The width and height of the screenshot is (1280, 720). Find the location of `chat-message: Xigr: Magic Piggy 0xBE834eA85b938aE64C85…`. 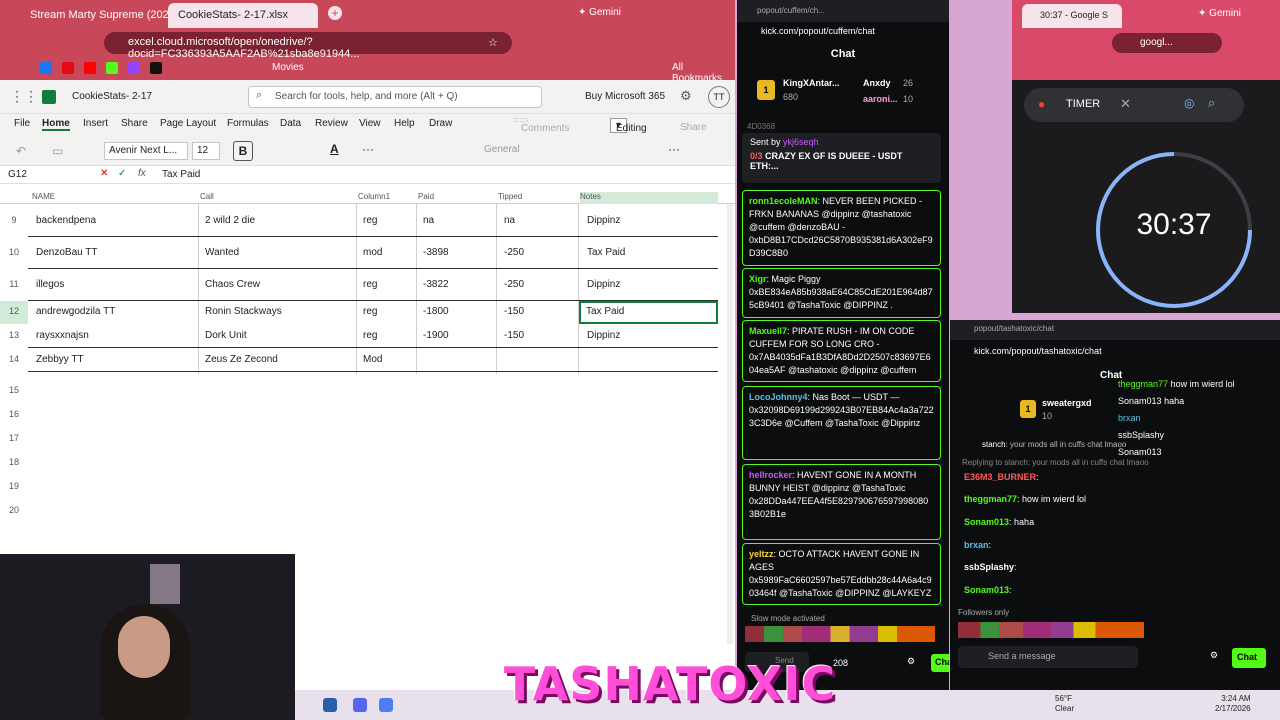

chat-message: Xigr: Magic Piggy 0xBE834eA85b938aE64C85… is located at coordinates (841, 293).